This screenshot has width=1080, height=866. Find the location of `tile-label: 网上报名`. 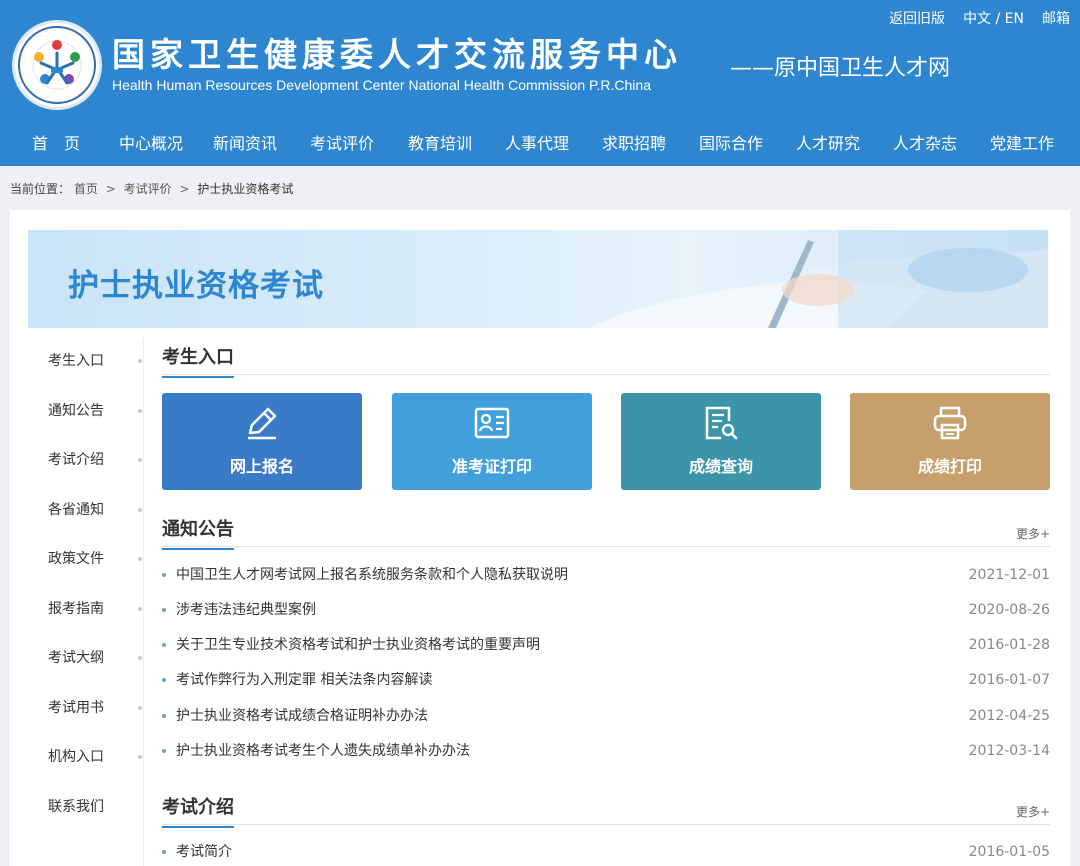

tile-label: 网上报名 is located at coordinates (261, 466).